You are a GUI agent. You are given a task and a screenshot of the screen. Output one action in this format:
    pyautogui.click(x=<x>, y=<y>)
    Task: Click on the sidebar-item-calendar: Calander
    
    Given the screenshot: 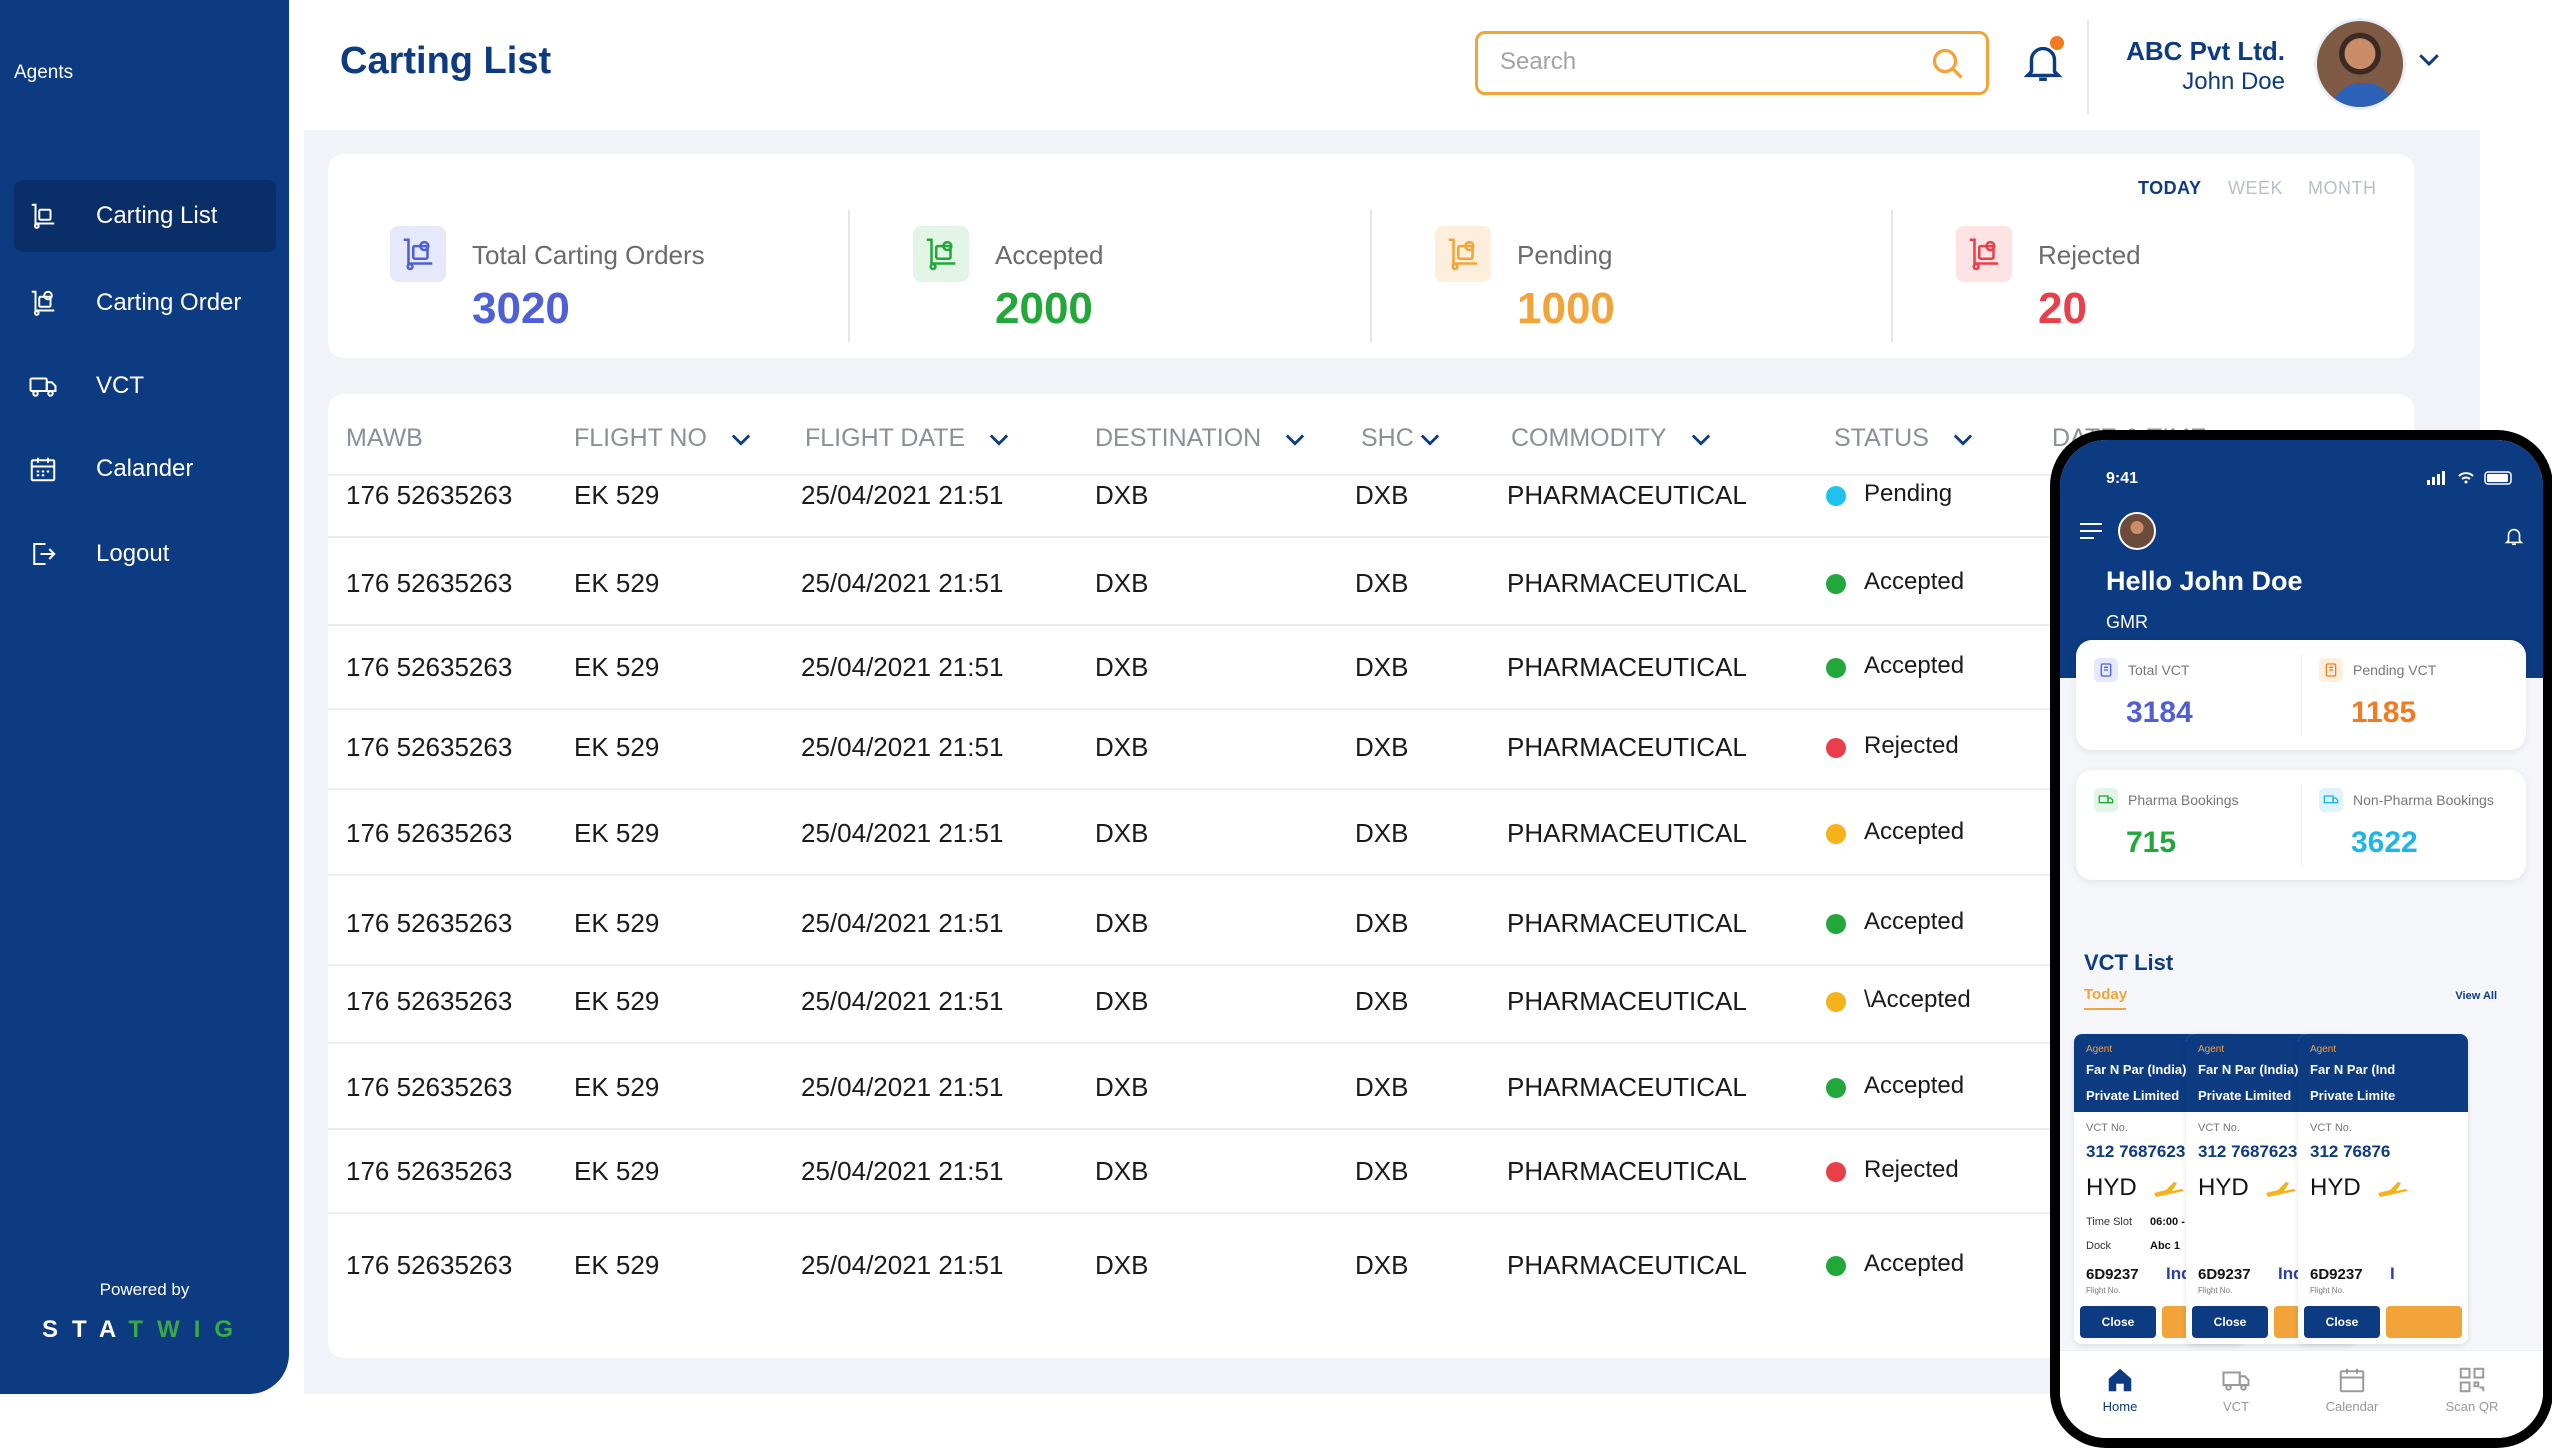 What is the action you would take?
    pyautogui.click(x=145, y=469)
    